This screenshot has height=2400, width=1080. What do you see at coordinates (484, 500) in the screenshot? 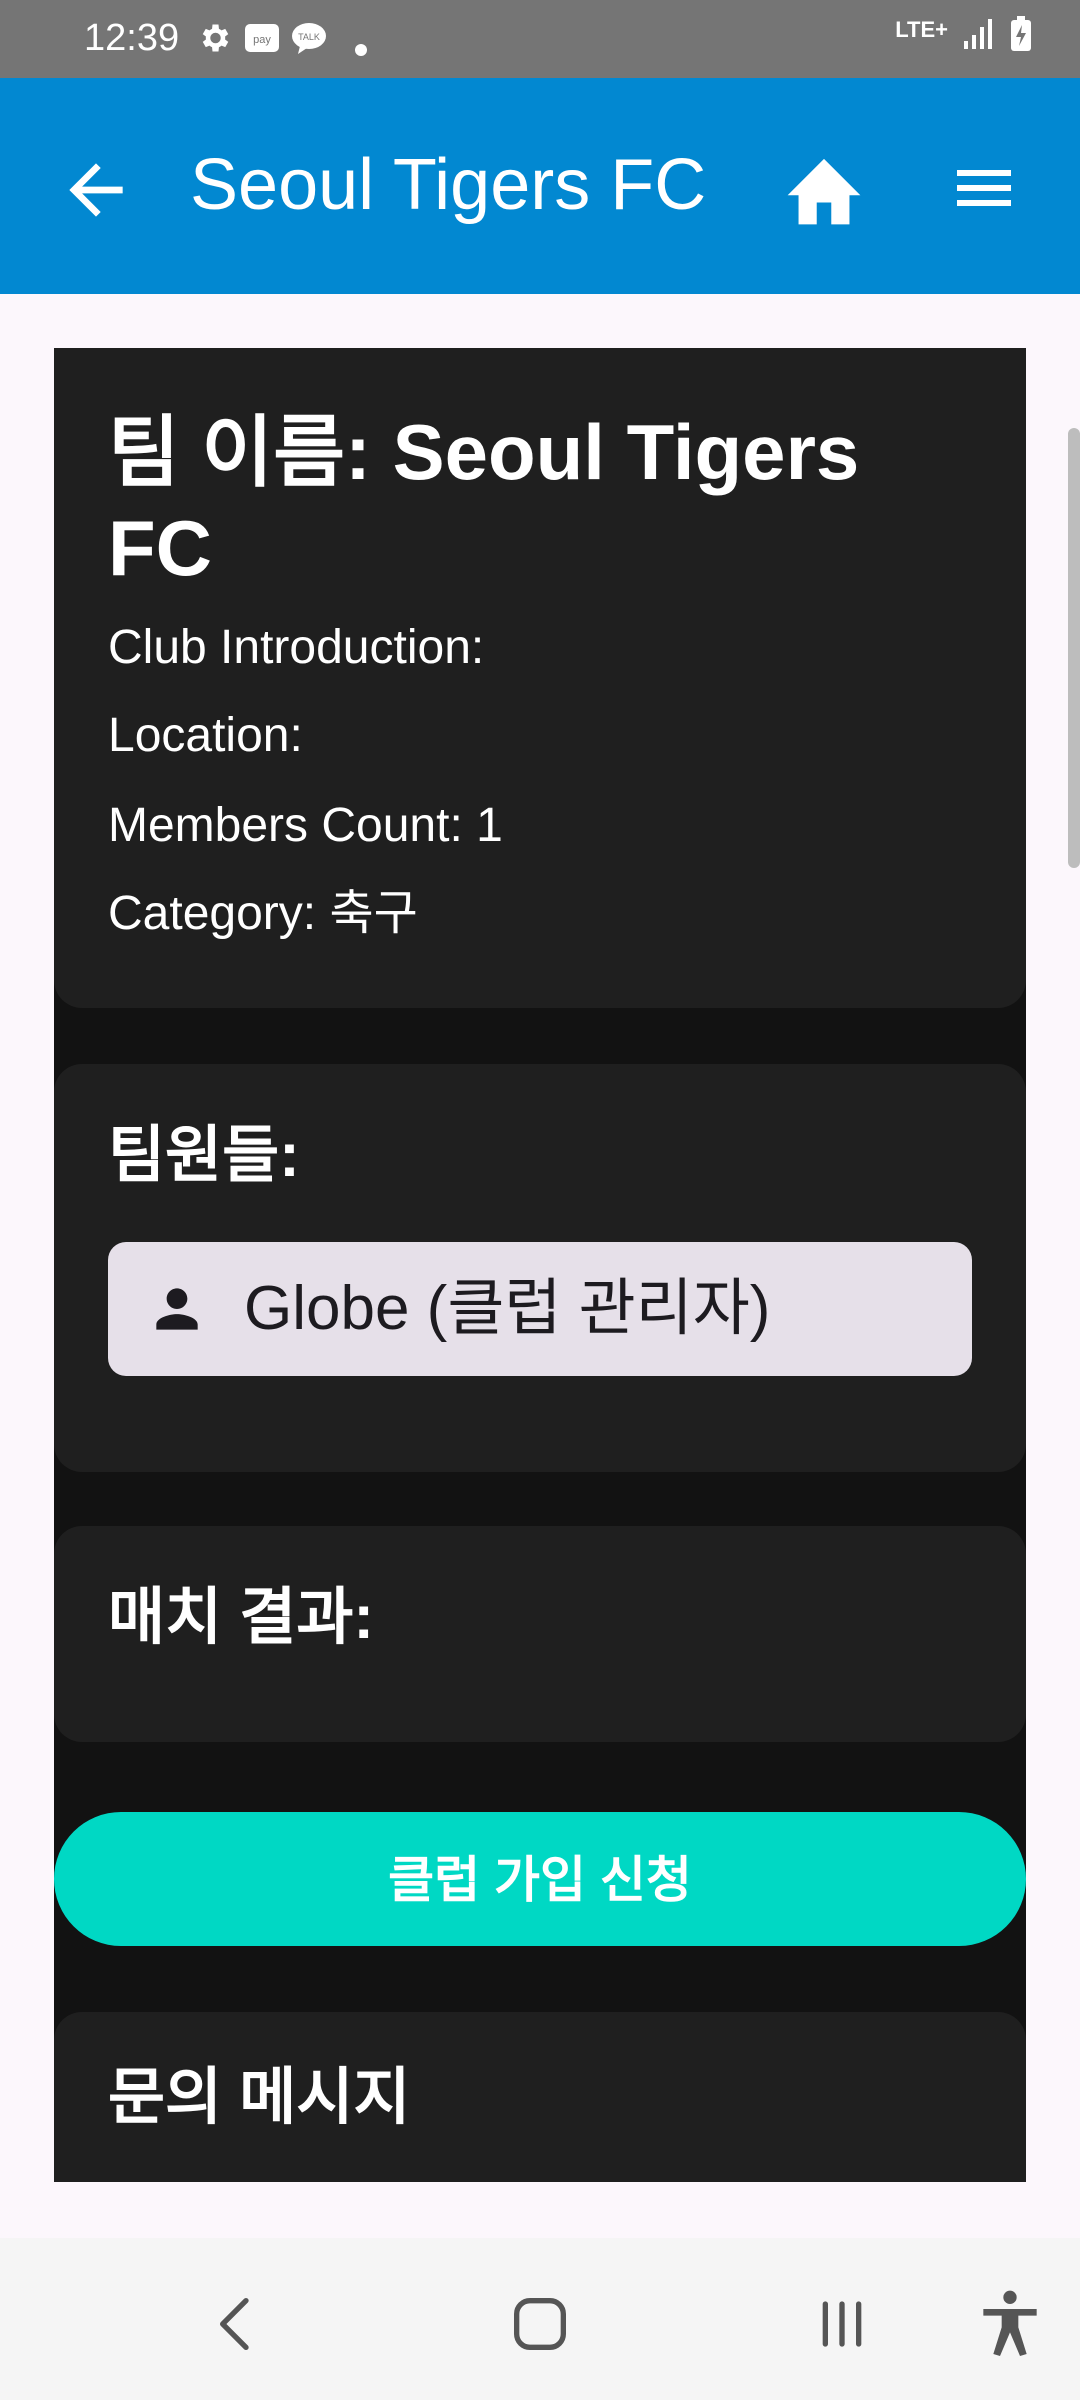
I see `team-name: 팀 이름: Seoul Tigers FC` at bounding box center [484, 500].